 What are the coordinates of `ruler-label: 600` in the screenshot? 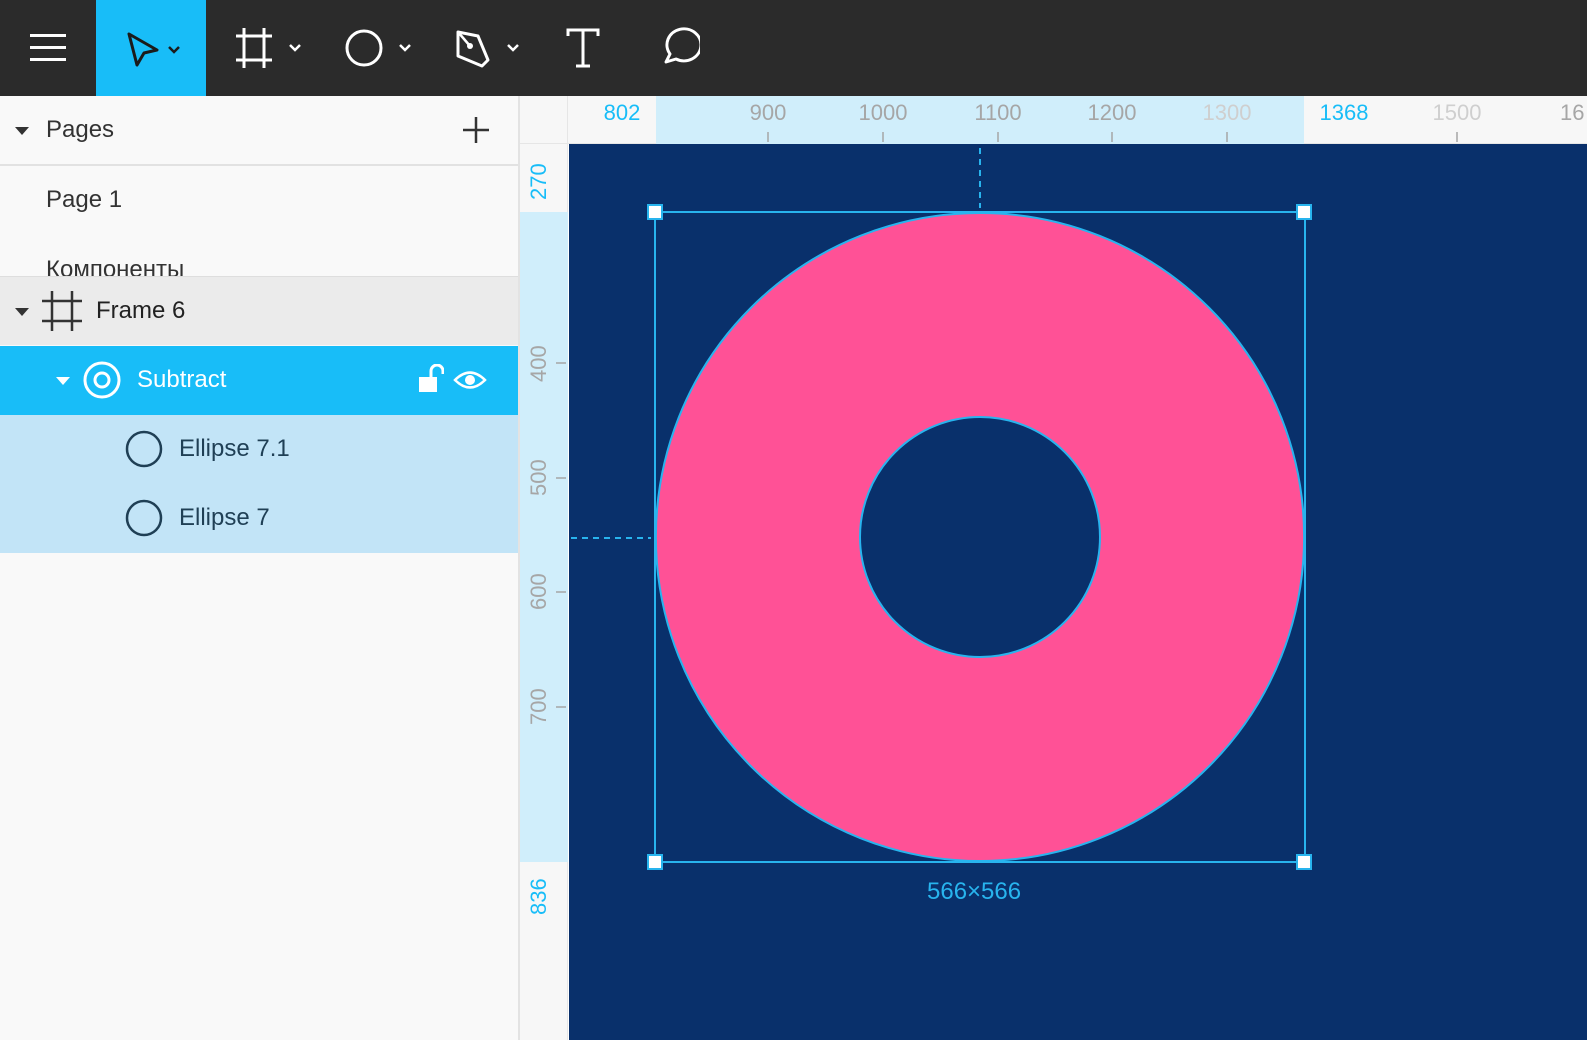 It's located at (538, 591).